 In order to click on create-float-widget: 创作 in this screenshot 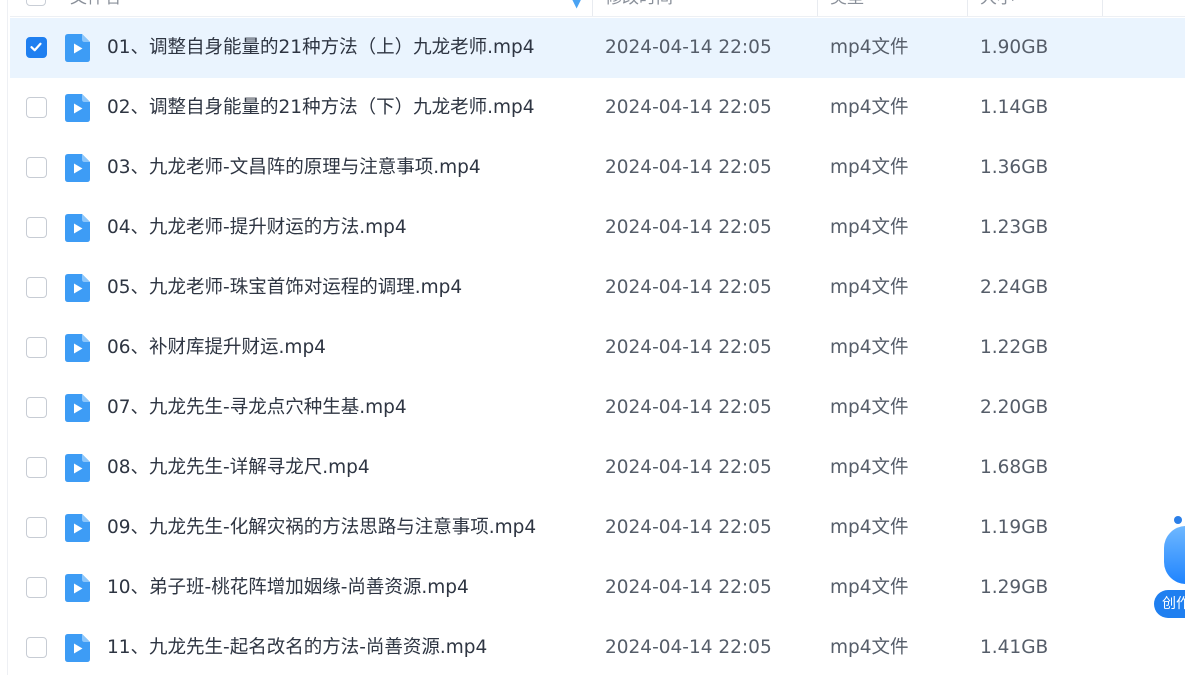, I will do `click(1168, 567)`.